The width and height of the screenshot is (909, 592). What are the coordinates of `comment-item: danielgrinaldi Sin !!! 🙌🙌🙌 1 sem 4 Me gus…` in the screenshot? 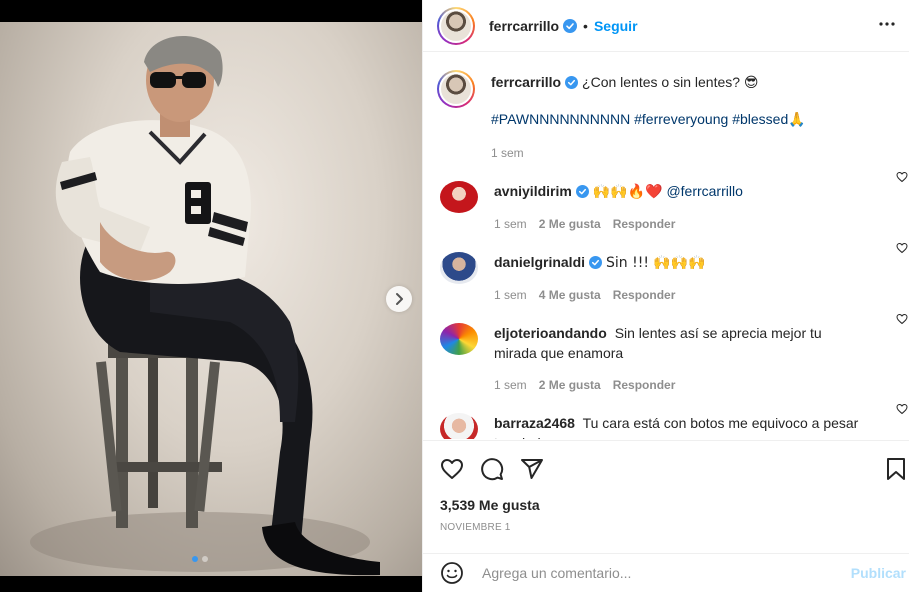 It's located at (666, 269).